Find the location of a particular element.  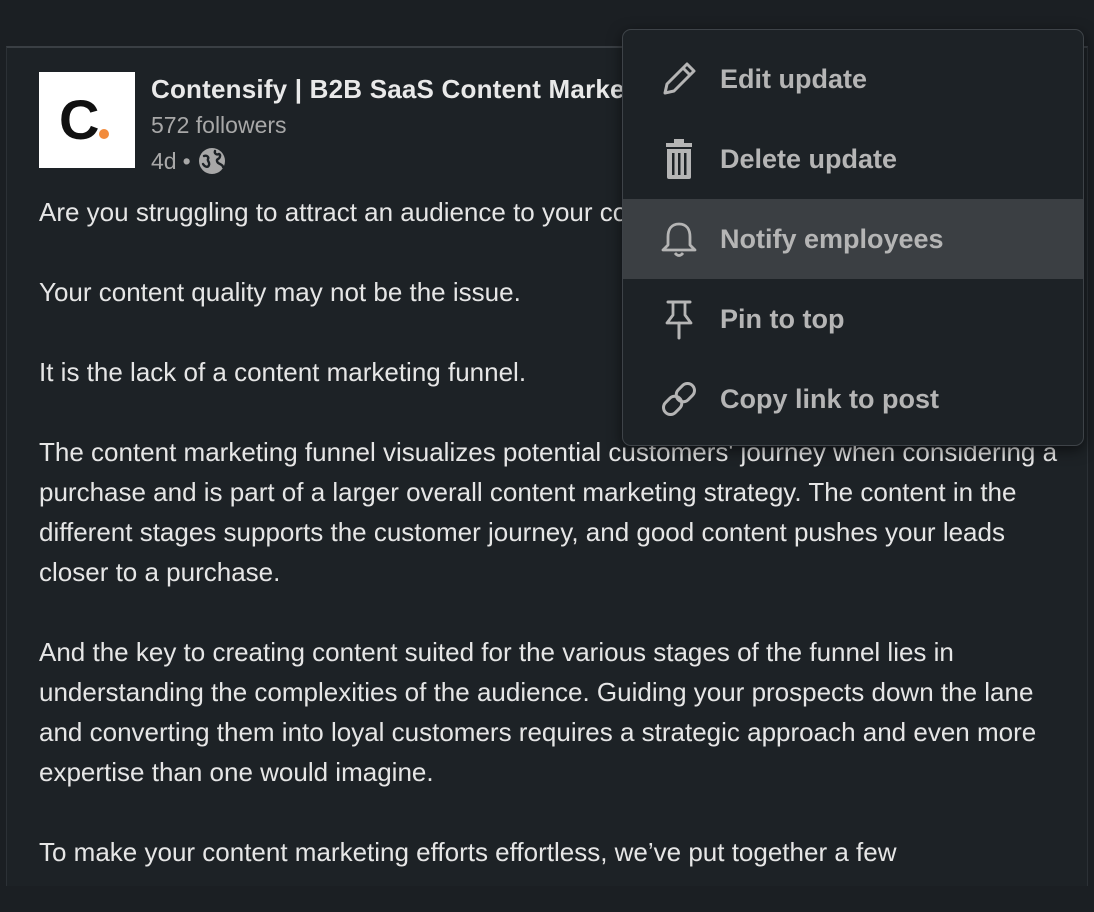

menu-item-delete-update: Delete update is located at coordinates (853, 159).